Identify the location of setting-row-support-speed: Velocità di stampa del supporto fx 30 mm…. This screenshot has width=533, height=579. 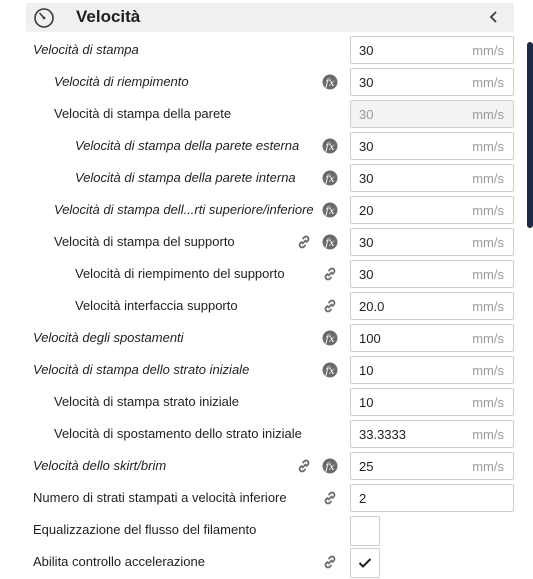
(260, 242).